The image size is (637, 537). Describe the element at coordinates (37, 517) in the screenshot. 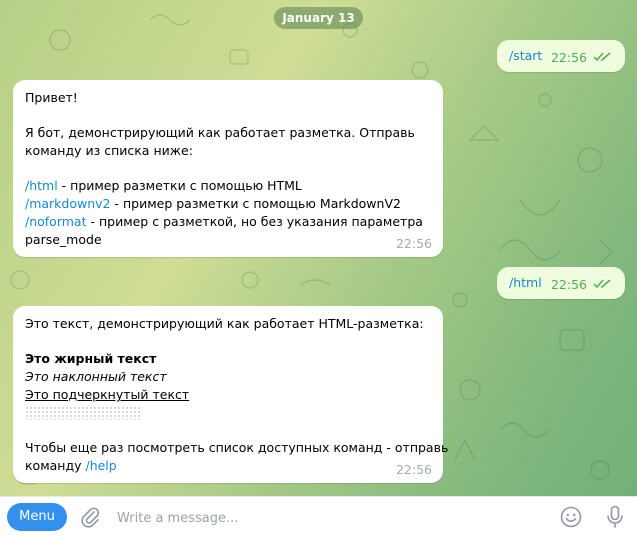

I see `menu-button: Menu` at that location.